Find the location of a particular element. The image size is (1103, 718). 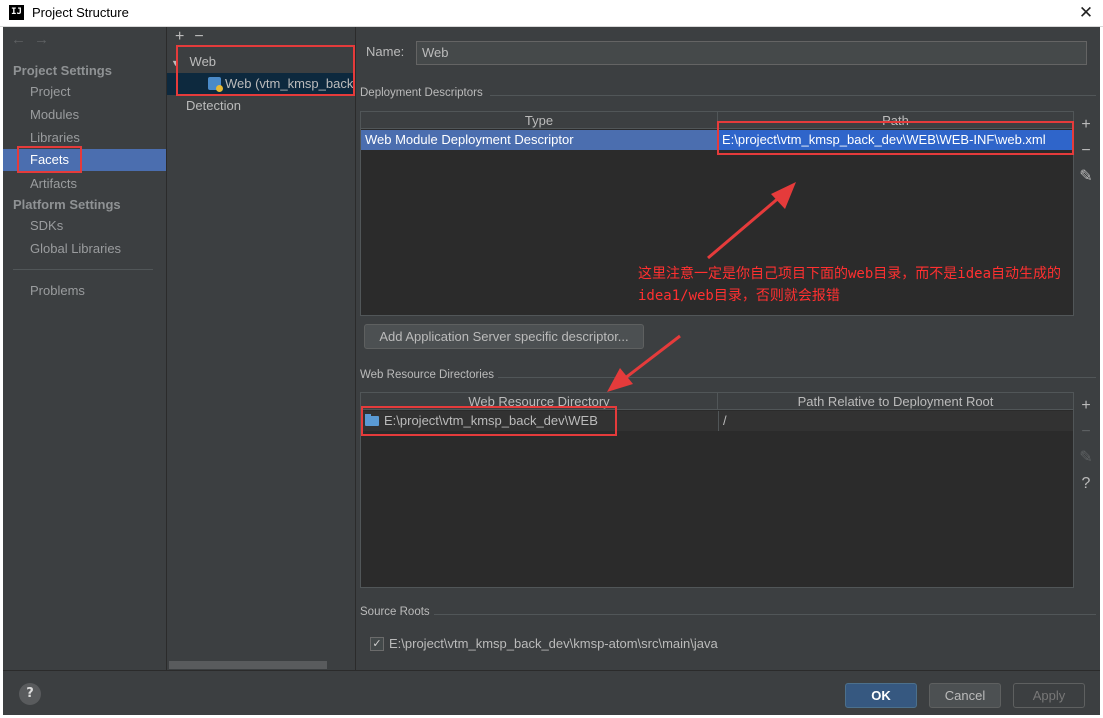

remove-facet-icon: − is located at coordinates (203, 36).